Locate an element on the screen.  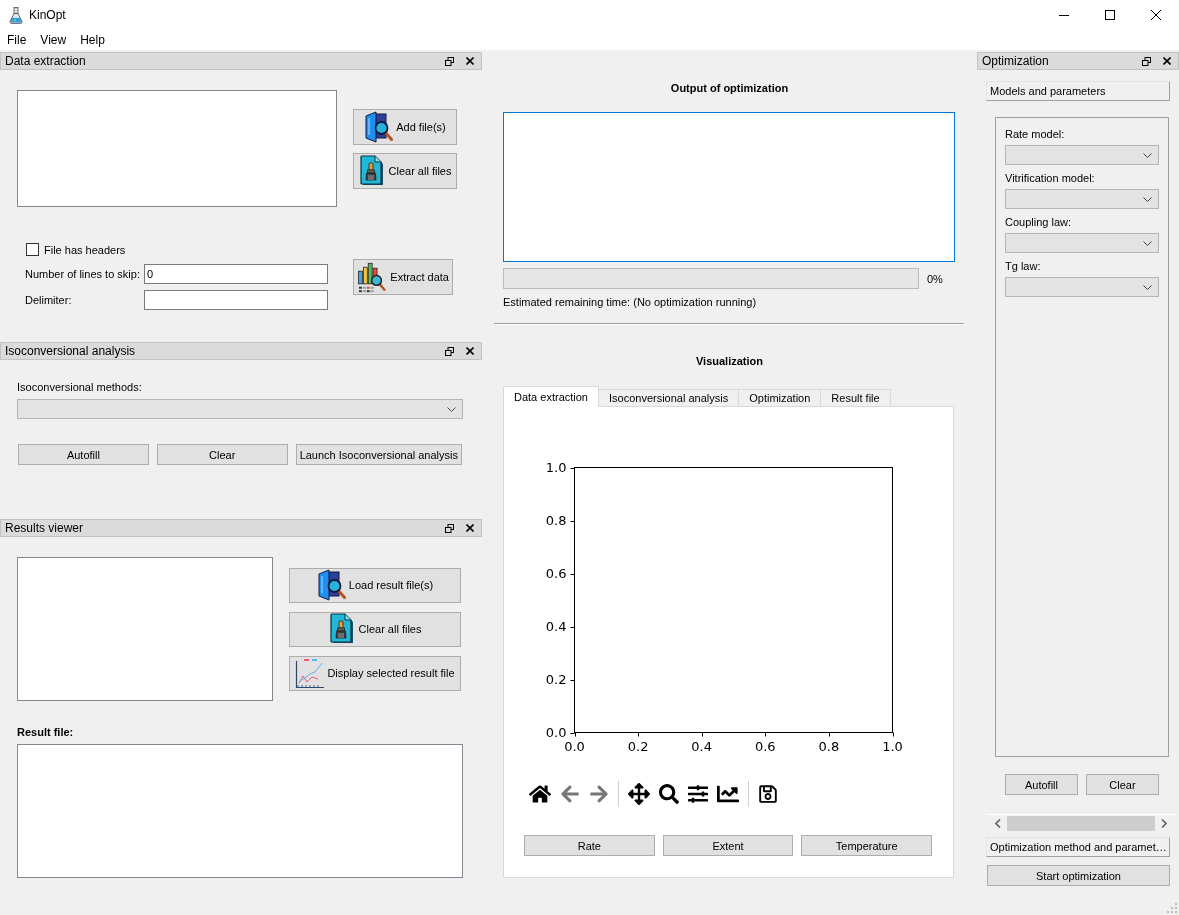
x-tick-label: 0.8 is located at coordinates (829, 747).